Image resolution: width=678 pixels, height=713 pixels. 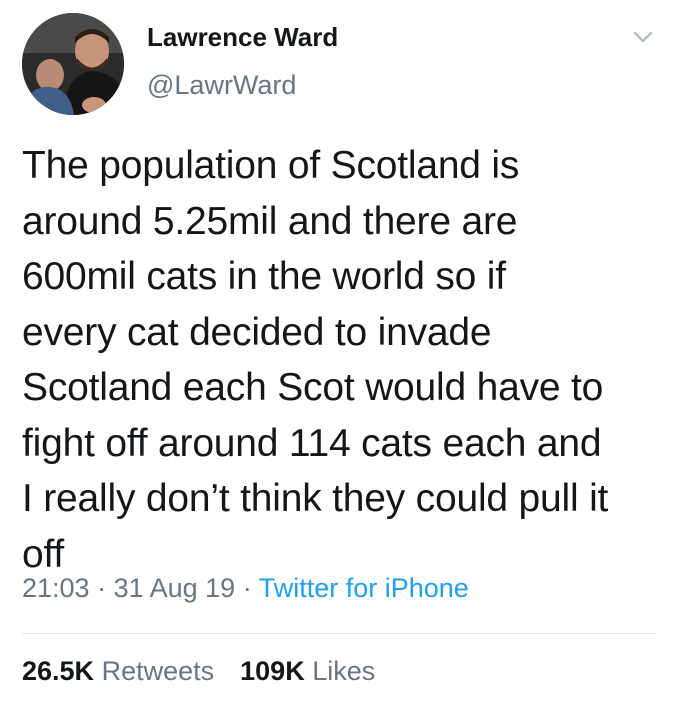 What do you see at coordinates (307, 671) in the screenshot?
I see `likes-stat: 109K Likes` at bounding box center [307, 671].